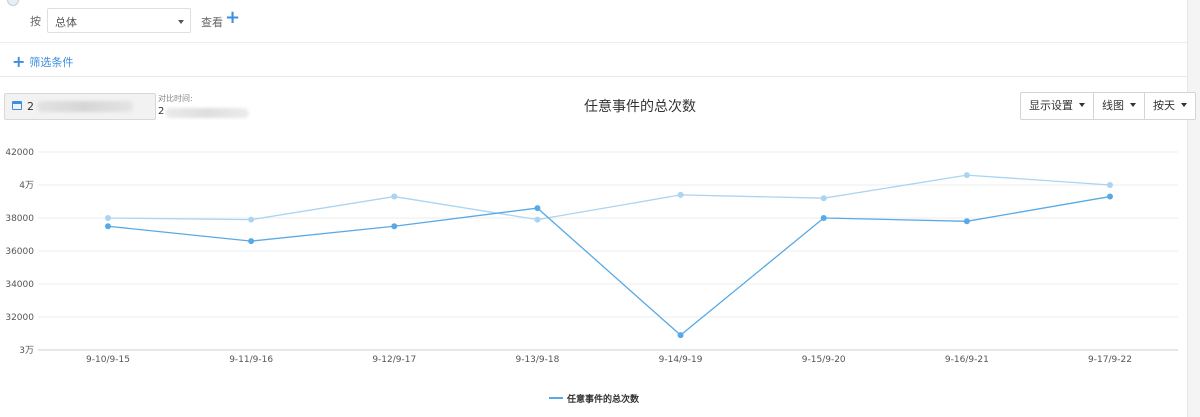  Describe the element at coordinates (26, 186) in the screenshot. I see `y-tick-label: 4万` at that location.